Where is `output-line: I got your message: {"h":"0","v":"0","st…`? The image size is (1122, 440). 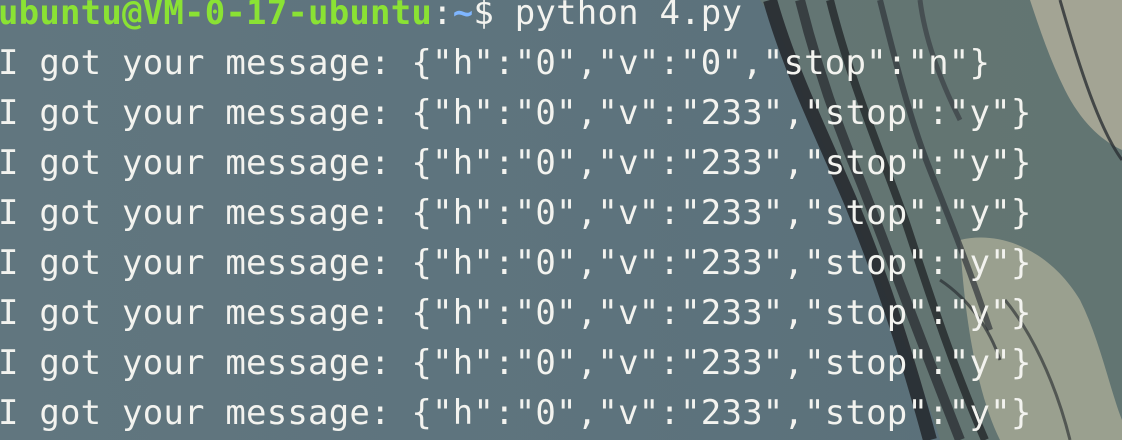
output-line: I got your message: {"h":"0","v":"0","st… is located at coordinates (495, 63).